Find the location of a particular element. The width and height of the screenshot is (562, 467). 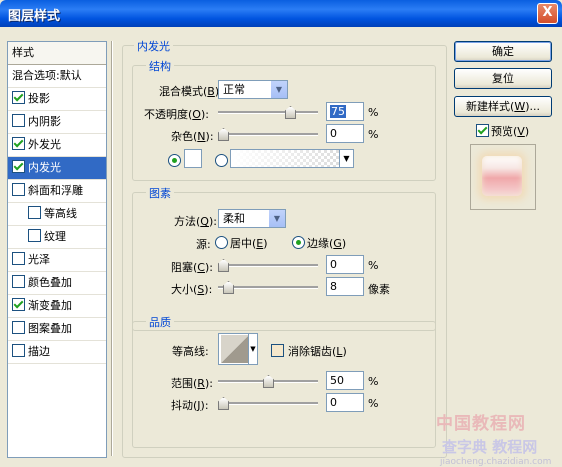

style-item-label: 颜色叠加 is located at coordinates (50, 282).